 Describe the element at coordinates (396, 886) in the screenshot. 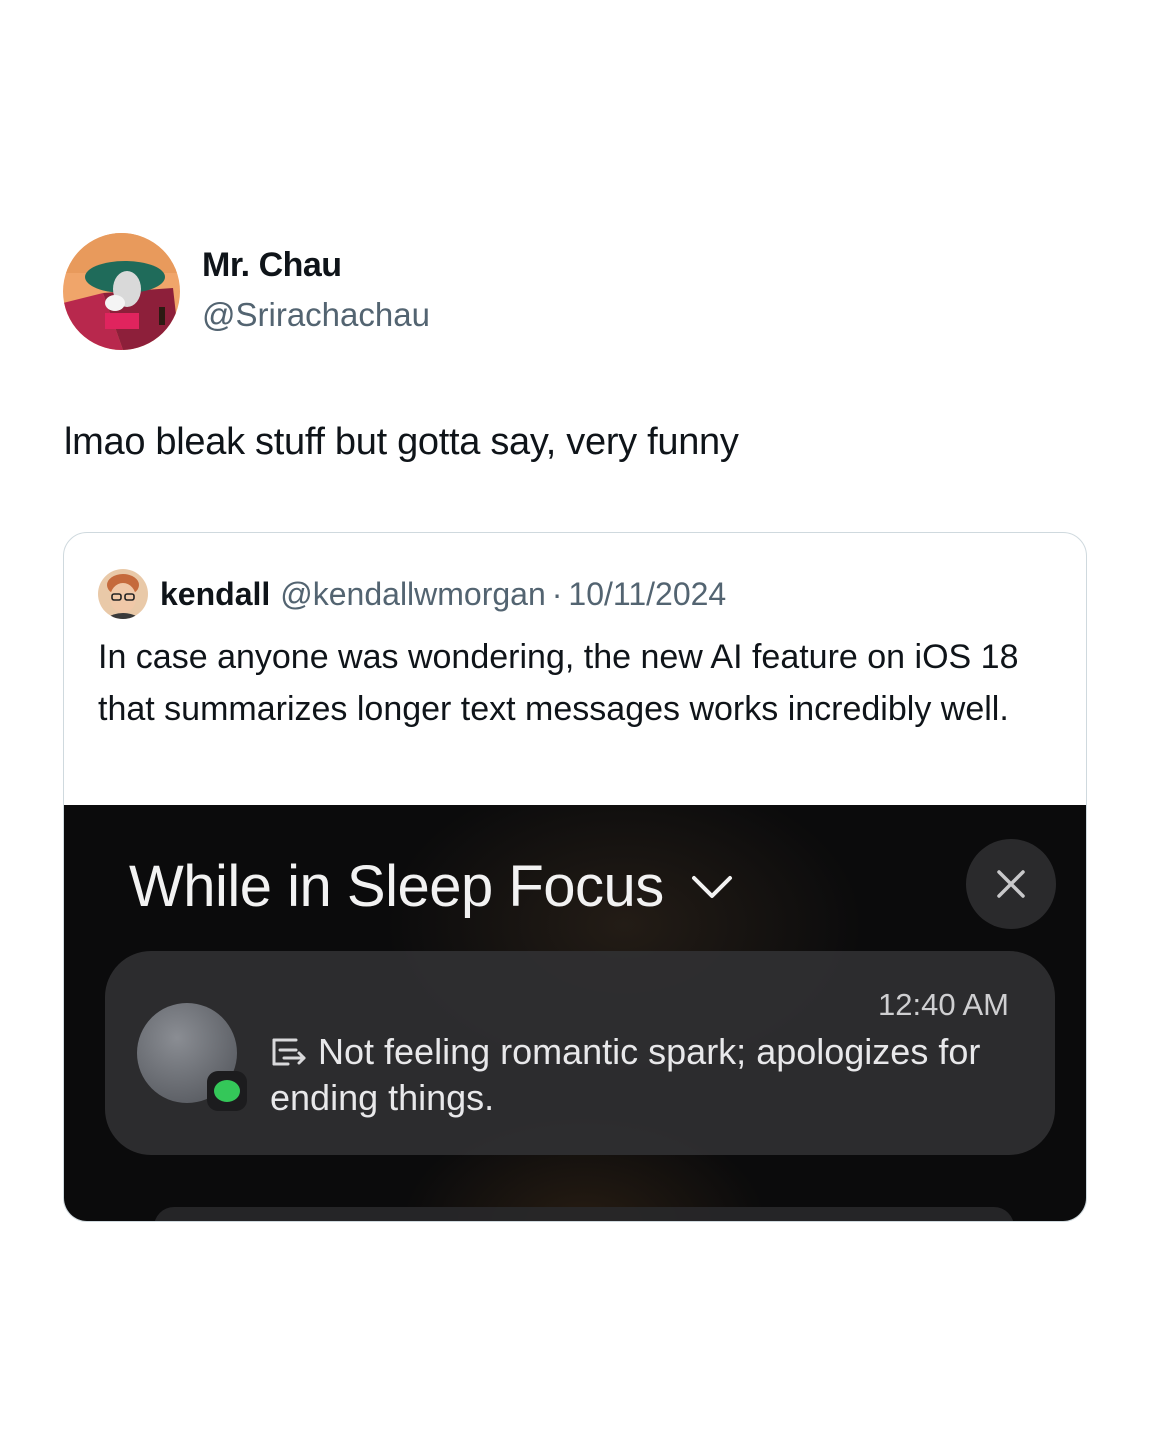

I see `focus-title: While in Sleep Focus` at that location.